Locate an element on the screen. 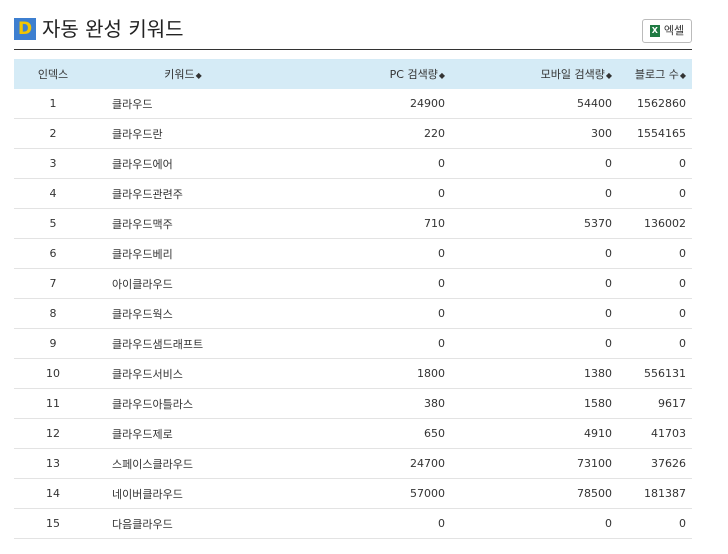 The image size is (728, 554). table-row: 10 클라우드서비스 1800 1380 556131 is located at coordinates (353, 373).